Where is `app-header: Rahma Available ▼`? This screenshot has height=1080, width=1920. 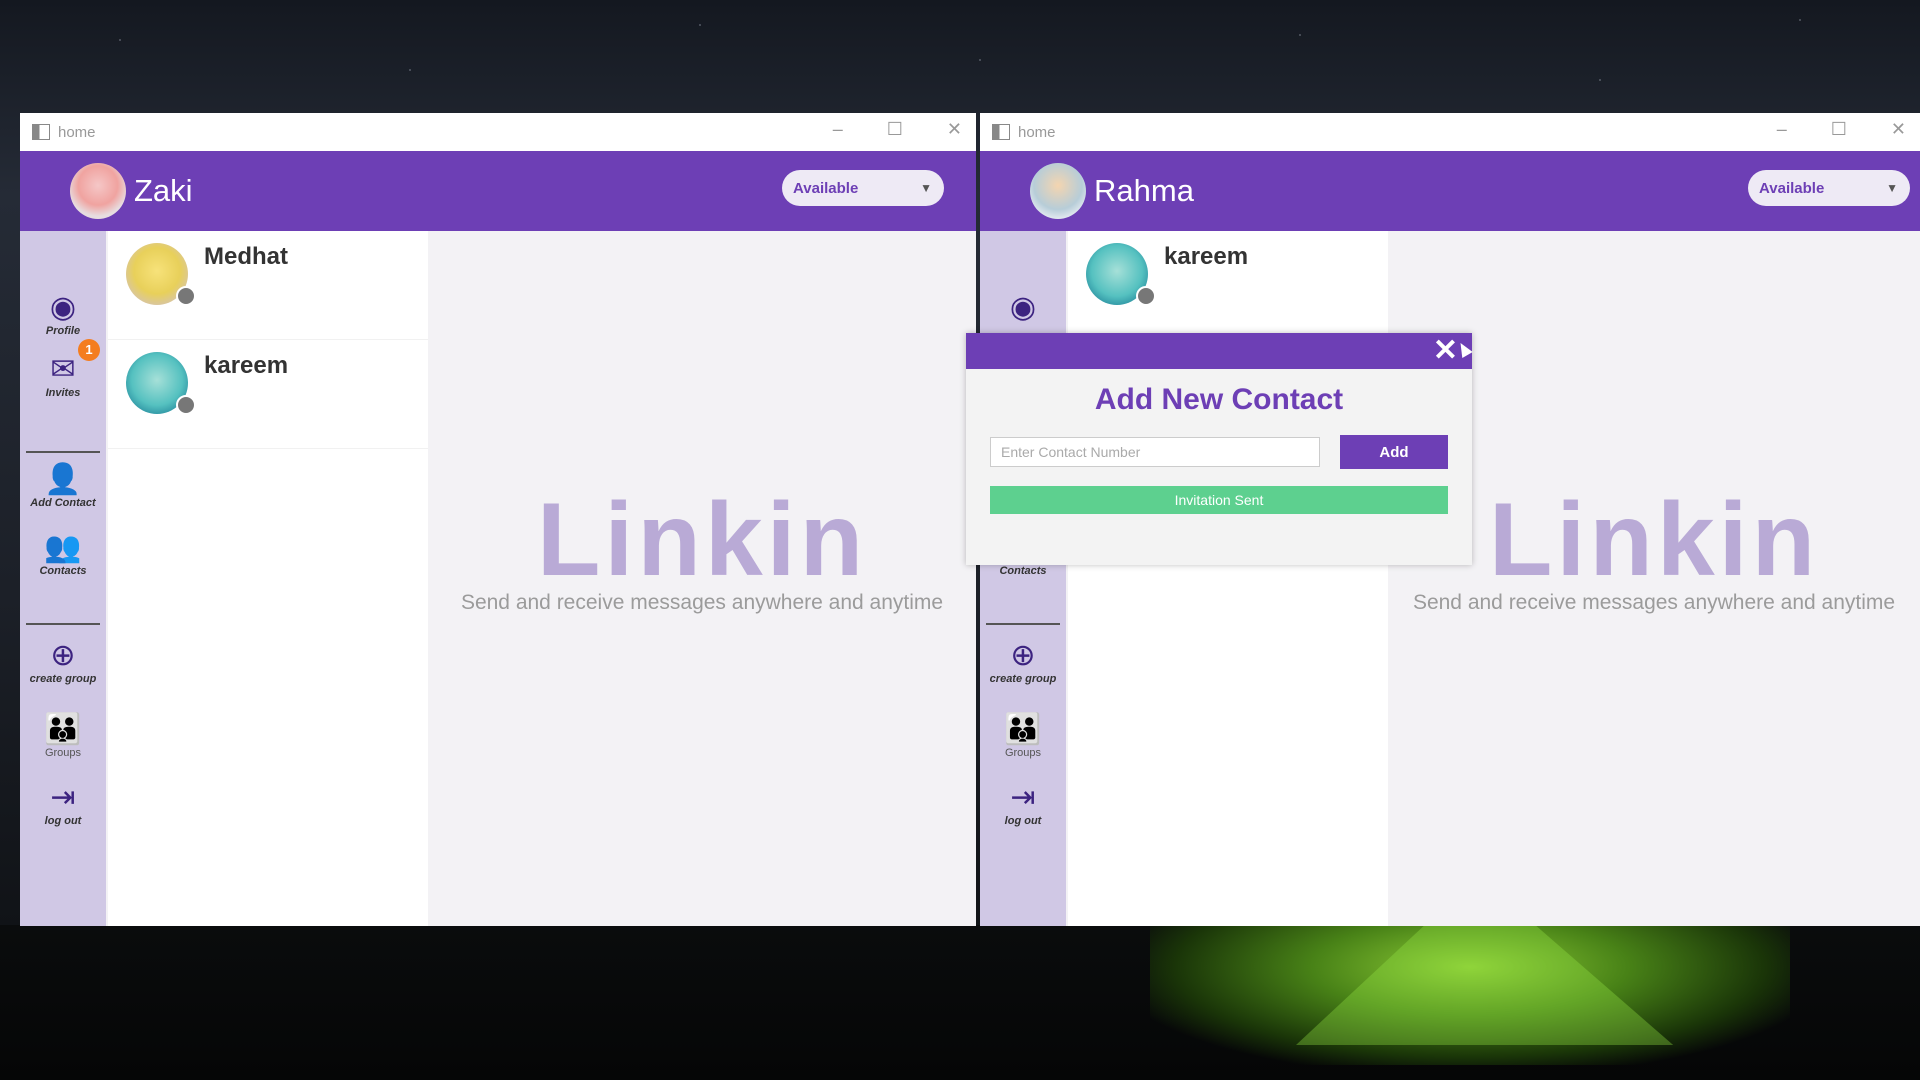
app-header: Rahma Available ▼ is located at coordinates (1450, 191).